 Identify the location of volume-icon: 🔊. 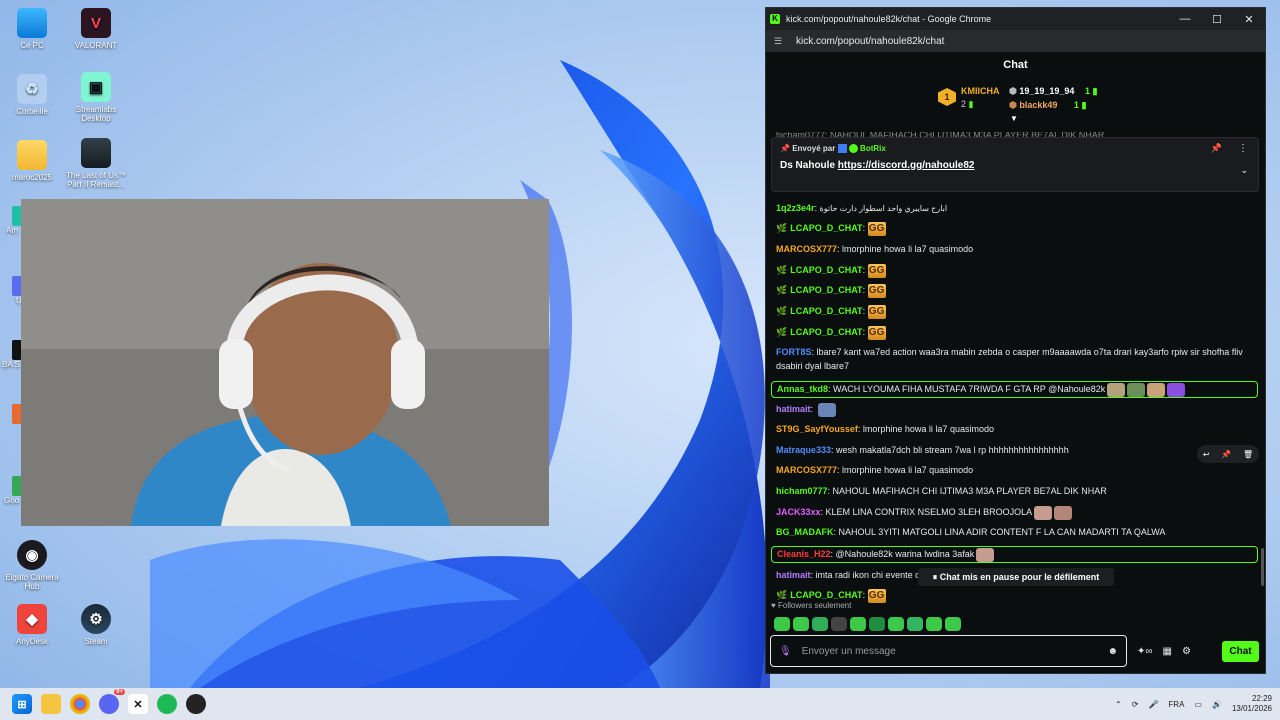
(1217, 704).